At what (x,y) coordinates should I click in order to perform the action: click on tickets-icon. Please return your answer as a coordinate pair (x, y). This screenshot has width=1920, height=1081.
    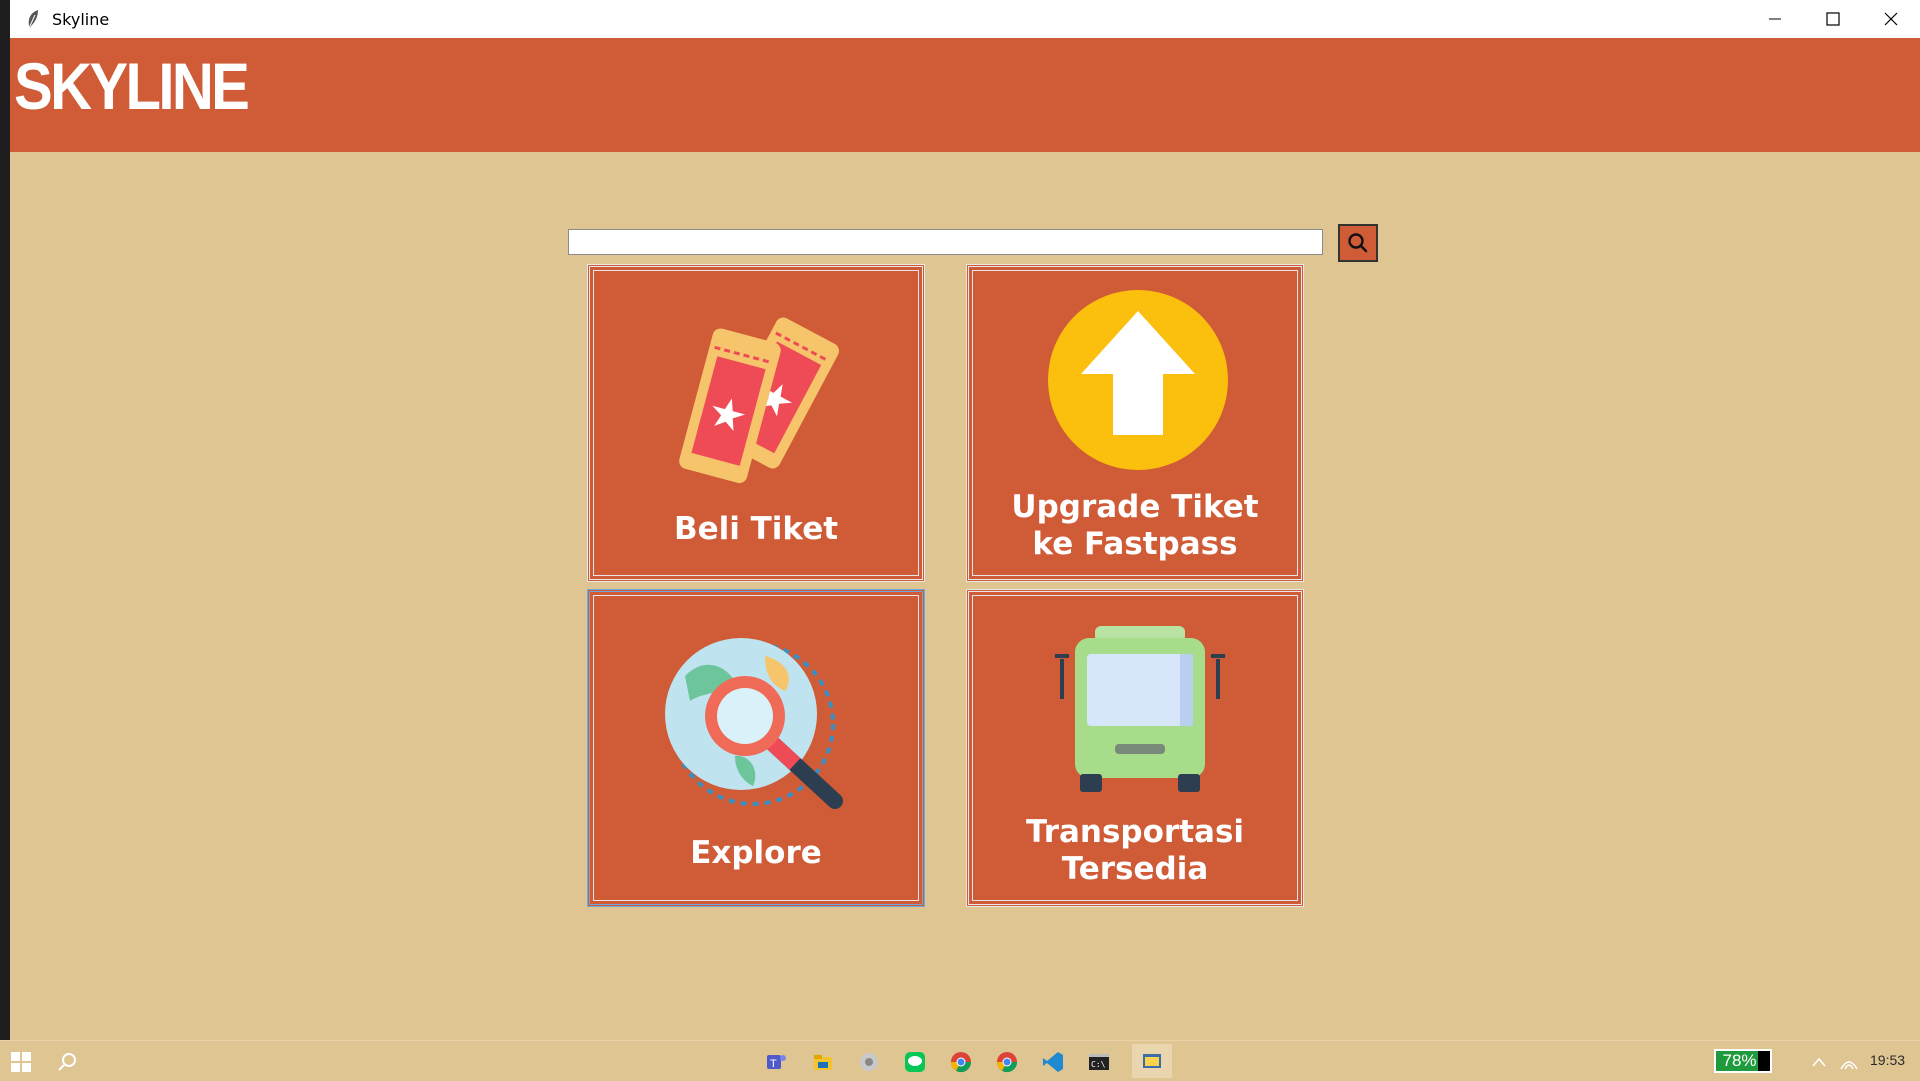
    Looking at the image, I should click on (759, 400).